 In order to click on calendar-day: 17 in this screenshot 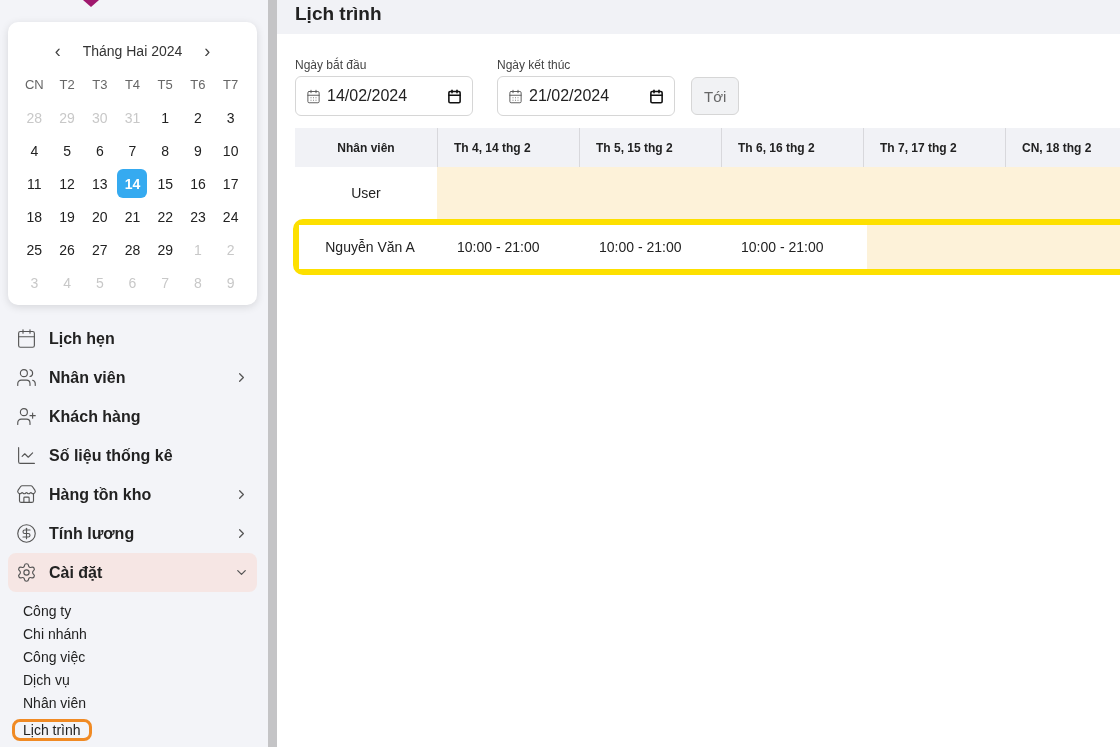, I will do `click(230, 183)`.